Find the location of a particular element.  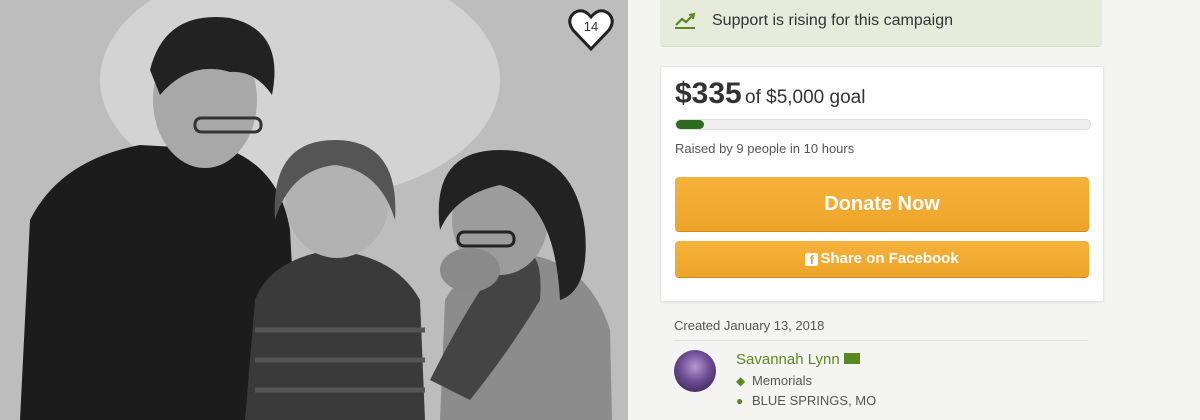

rising-banner: Support is rising for this campaign is located at coordinates (881, 23).